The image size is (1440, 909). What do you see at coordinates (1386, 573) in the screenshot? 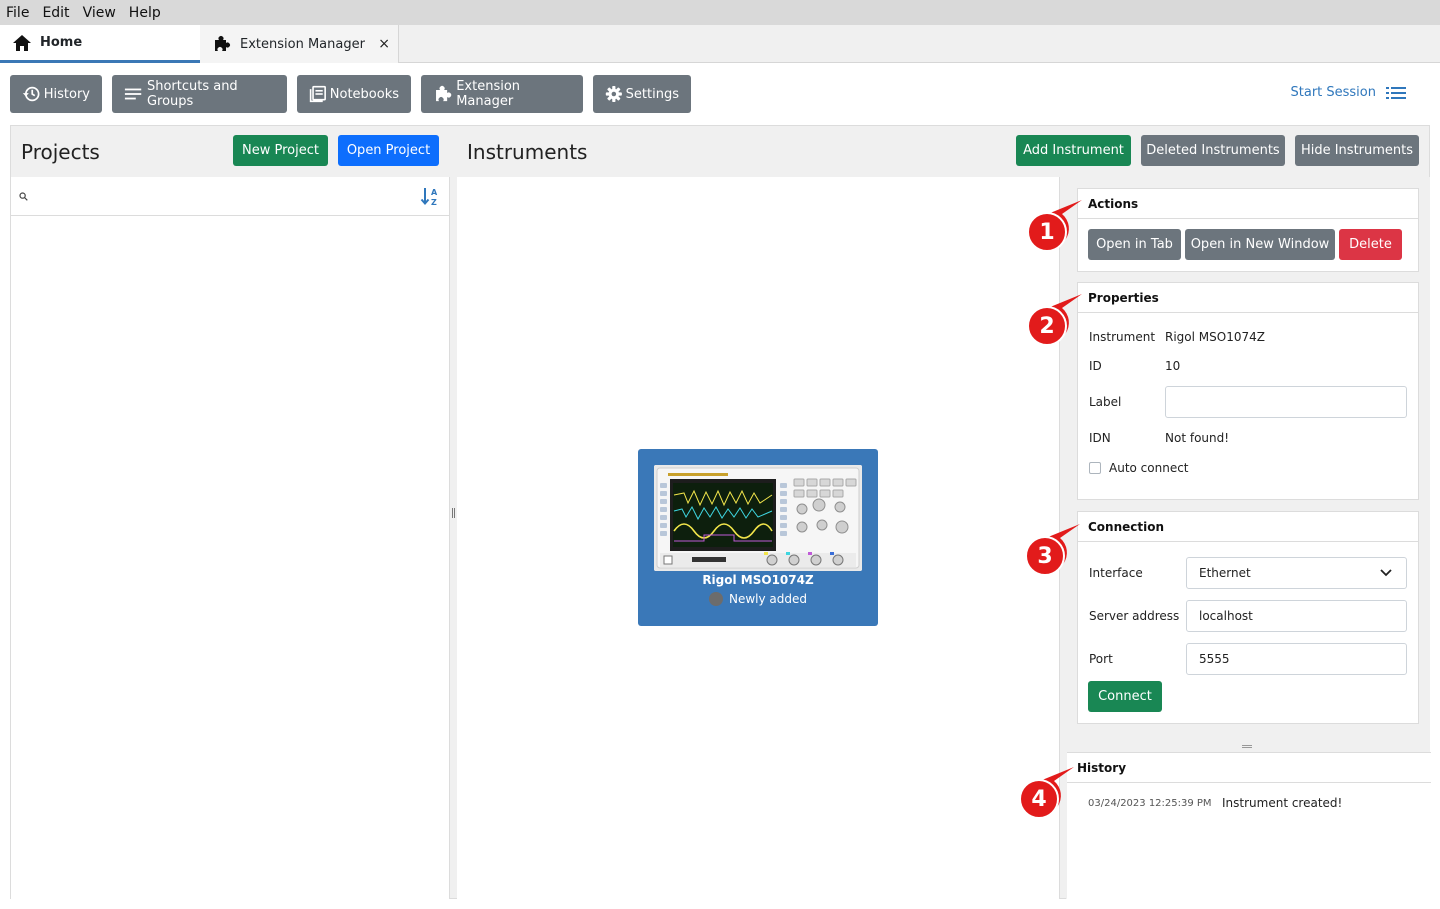
I see `chevron-down-icon` at bounding box center [1386, 573].